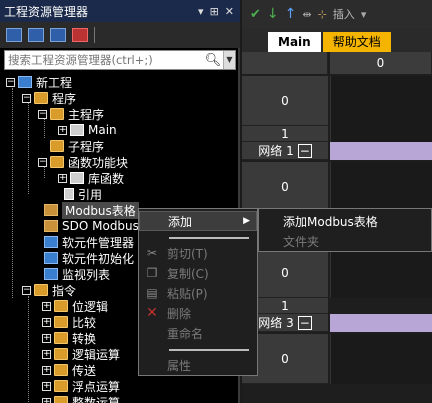 The width and height of the screenshot is (432, 403). I want to click on copy-icon: ❐, so click(152, 273).